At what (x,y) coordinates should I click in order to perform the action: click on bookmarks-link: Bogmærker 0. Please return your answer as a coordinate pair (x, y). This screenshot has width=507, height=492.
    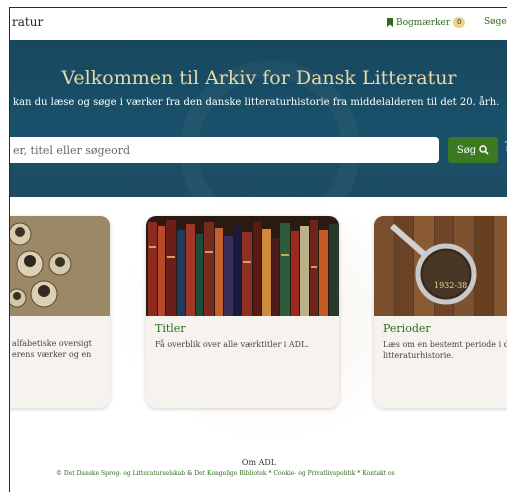
    Looking at the image, I should click on (426, 22).